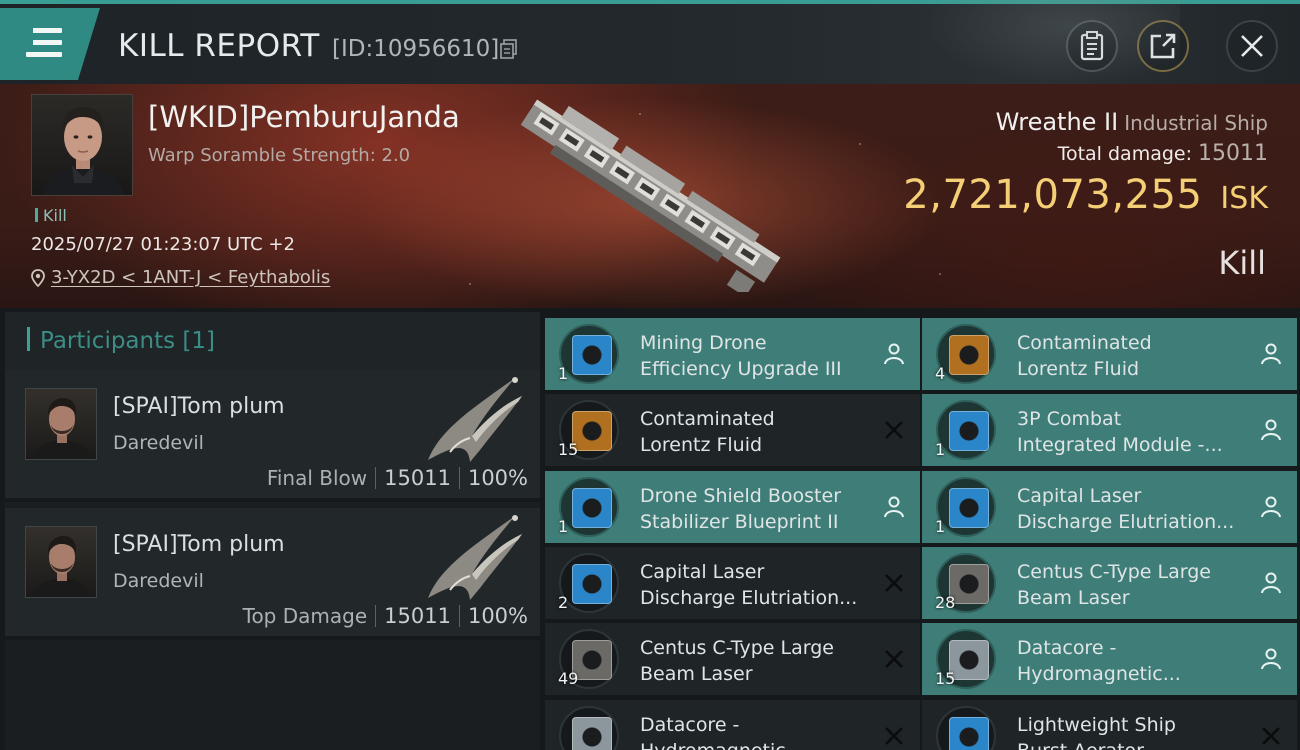 The height and width of the screenshot is (750, 1300). I want to click on participant-stats: Final Blow 15011 100%, so click(397, 478).